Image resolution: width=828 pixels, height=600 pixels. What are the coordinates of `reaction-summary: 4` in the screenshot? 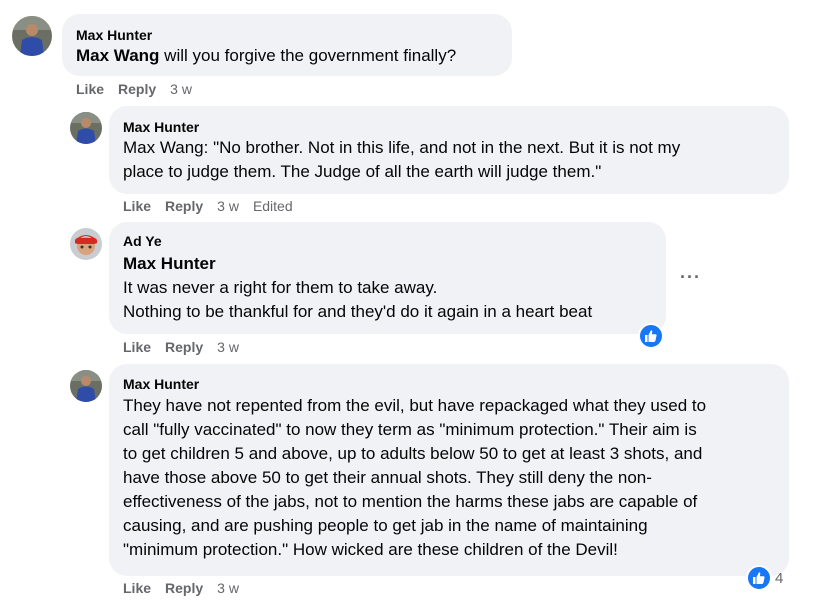 It's located at (764, 578).